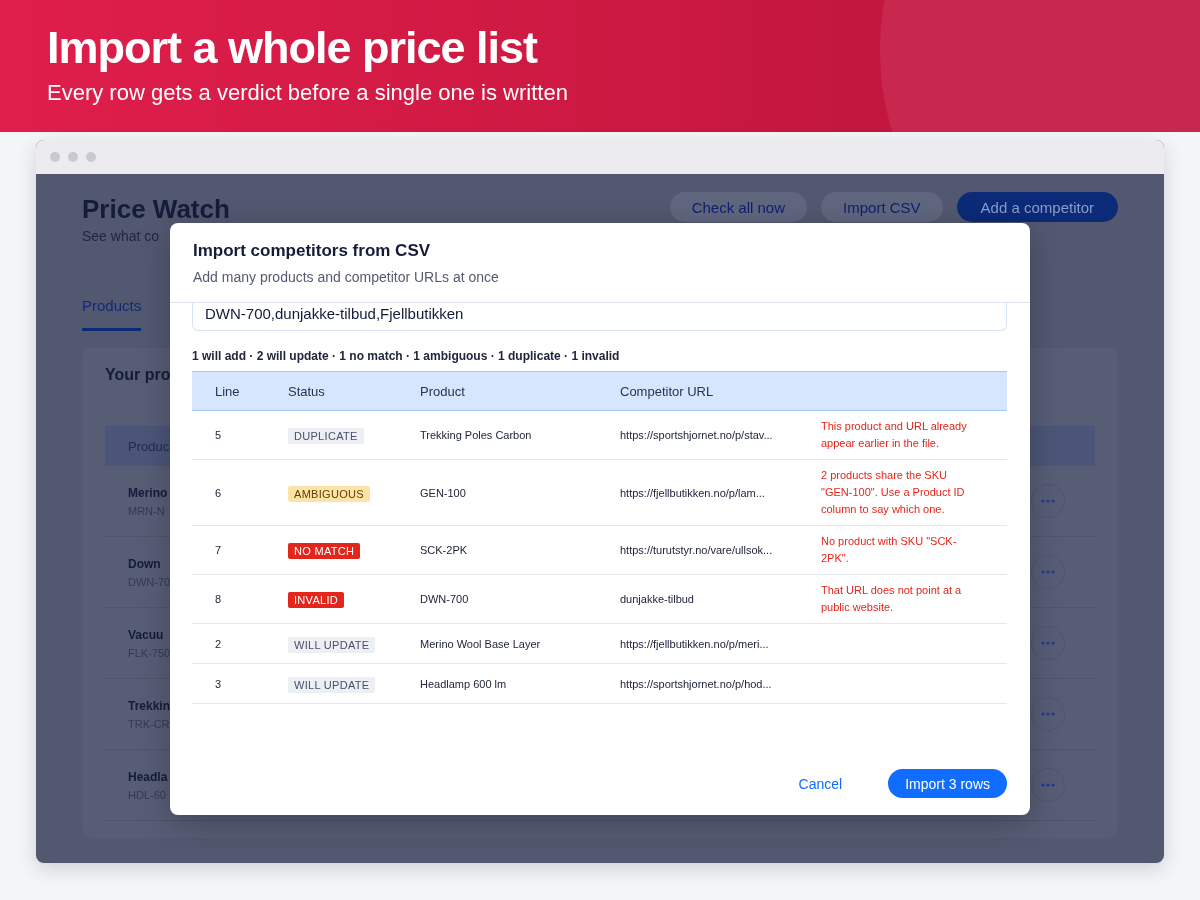 This screenshot has height=900, width=1200. What do you see at coordinates (326, 436) in the screenshot?
I see `status-badge: DUPLICATE` at bounding box center [326, 436].